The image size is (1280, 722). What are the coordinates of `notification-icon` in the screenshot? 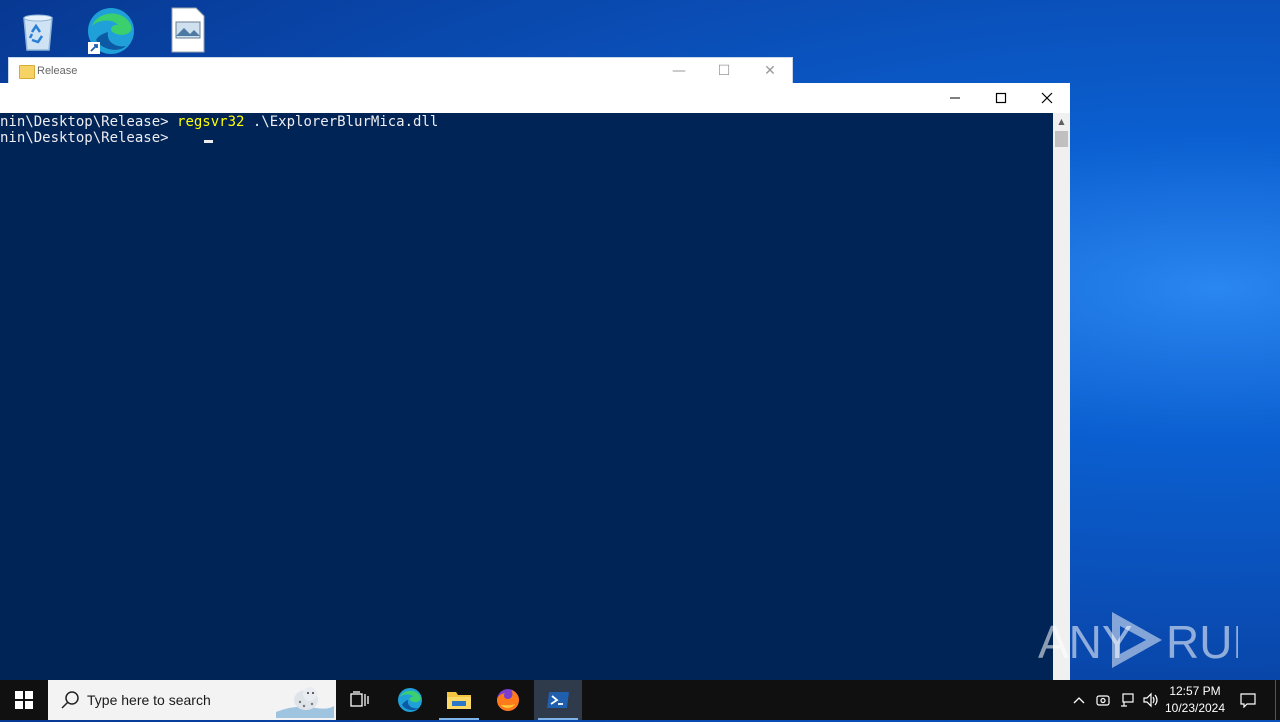 It's located at (1248, 700).